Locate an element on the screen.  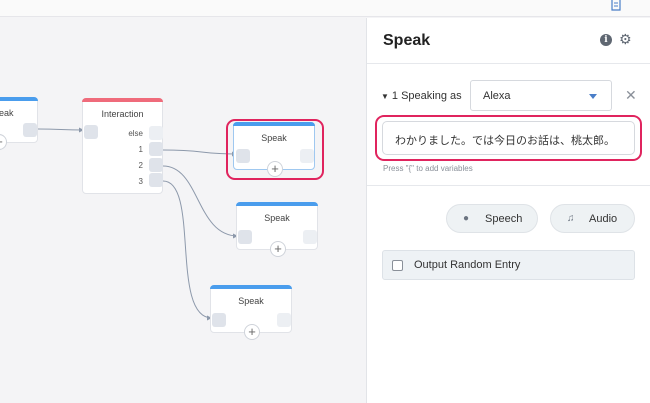
add-speech-button: ● Speech is located at coordinates (492, 218).